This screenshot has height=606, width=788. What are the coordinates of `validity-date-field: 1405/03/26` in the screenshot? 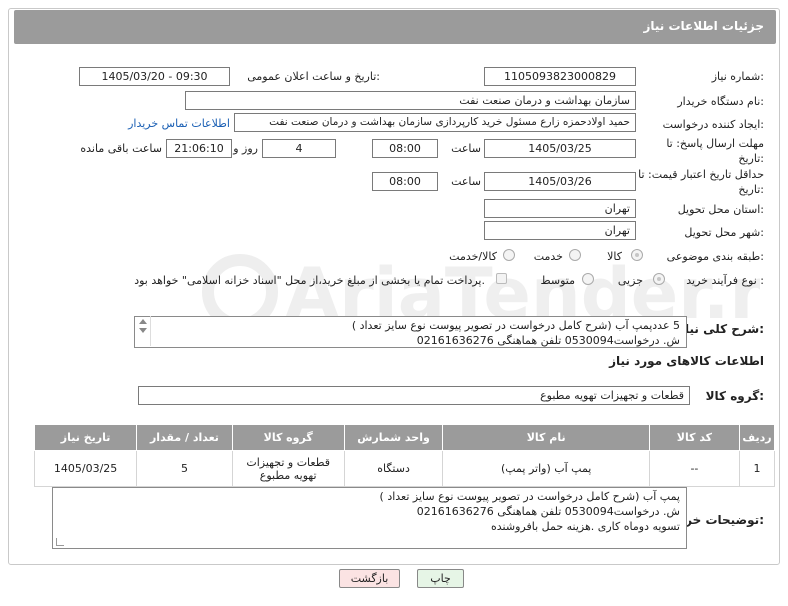 It's located at (560, 181).